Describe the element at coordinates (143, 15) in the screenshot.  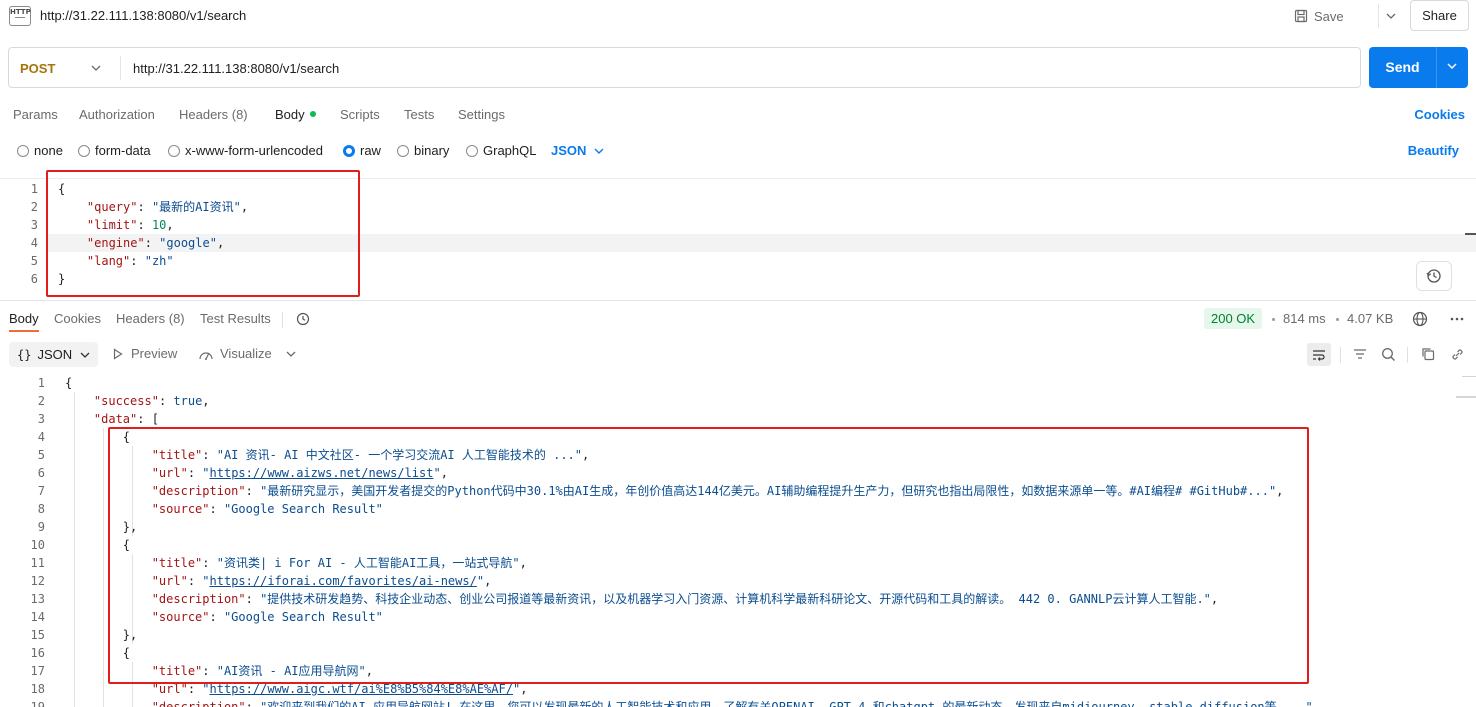
I see `request-title: http://31.22.111.138:8080/v1/search` at that location.